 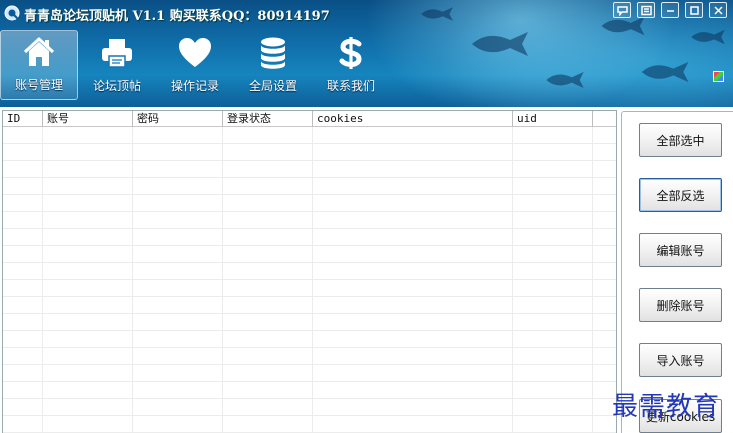 What do you see at coordinates (680, 140) in the screenshot?
I see `select-all-button: 全部选中` at bounding box center [680, 140].